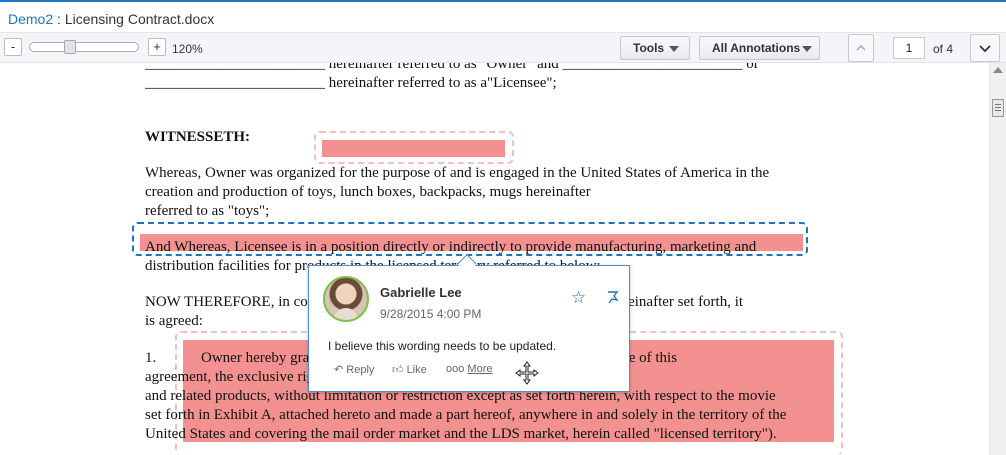  I want to click on annotations-filter-label: All Annotations, so click(756, 48).